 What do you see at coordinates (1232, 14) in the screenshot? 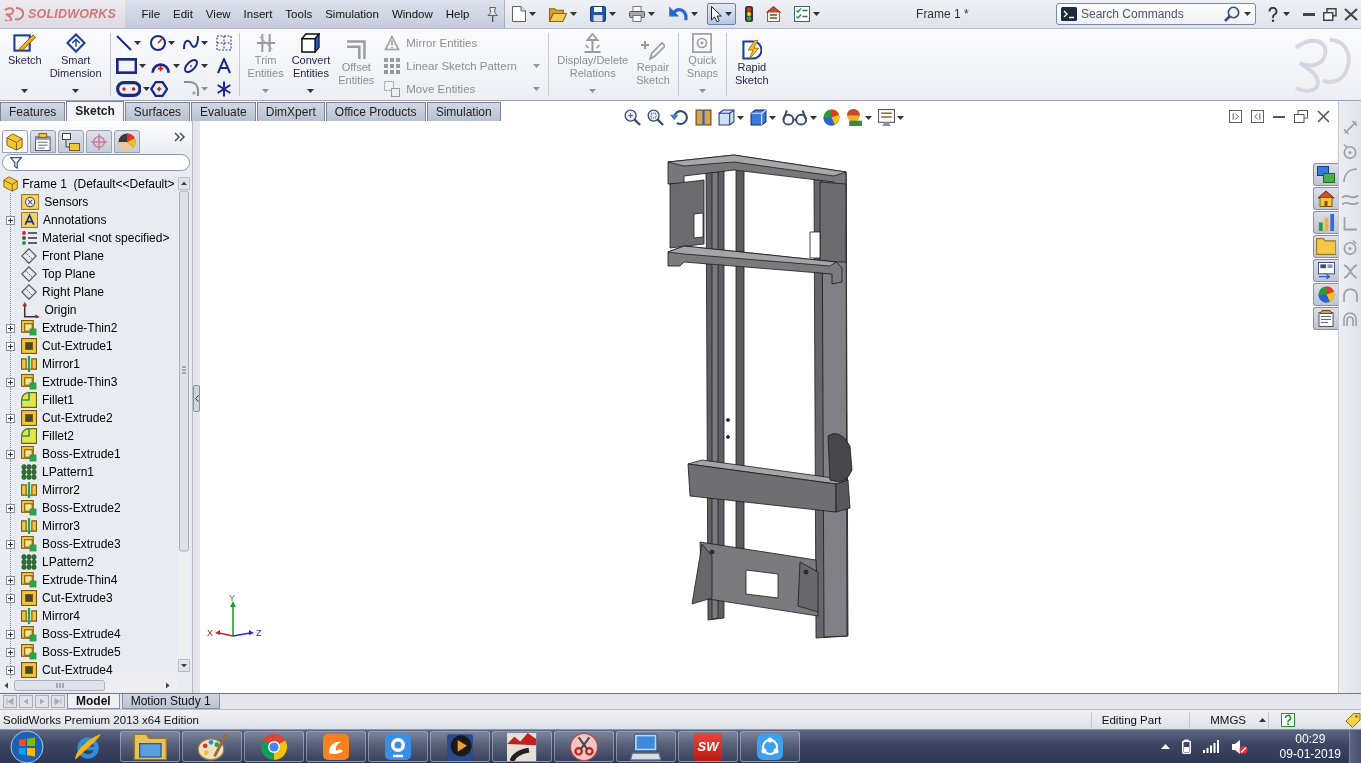
I see `search-icon` at bounding box center [1232, 14].